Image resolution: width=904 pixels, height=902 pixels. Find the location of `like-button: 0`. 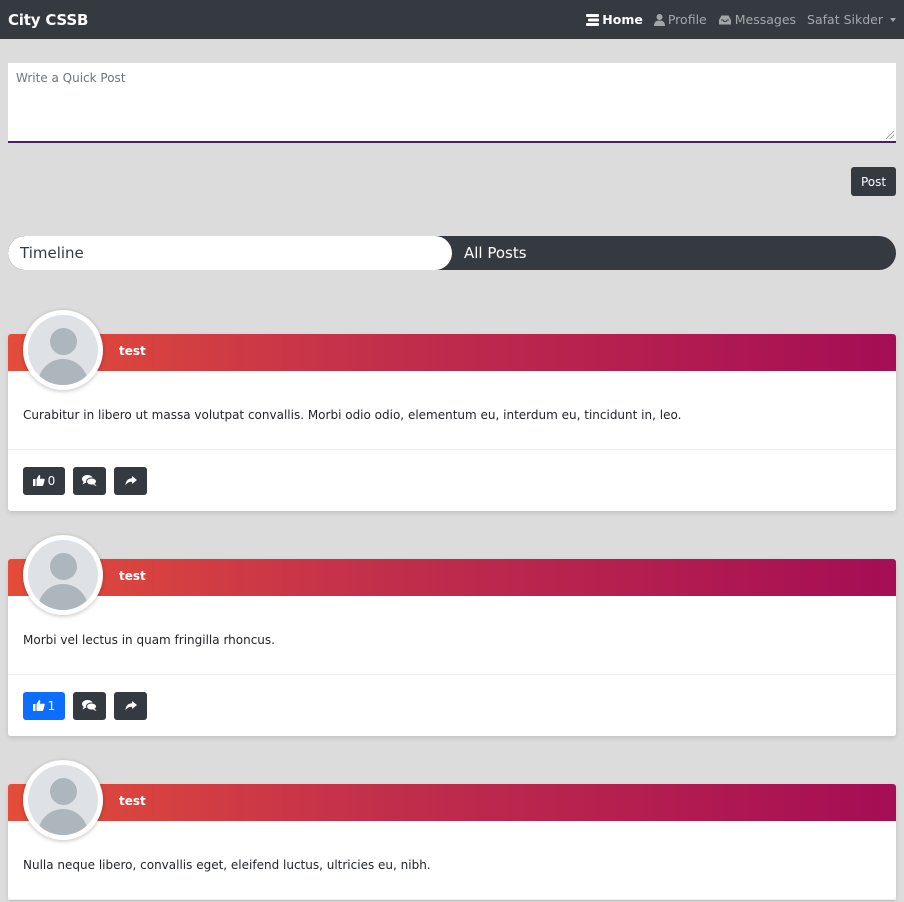

like-button: 0 is located at coordinates (44, 480).